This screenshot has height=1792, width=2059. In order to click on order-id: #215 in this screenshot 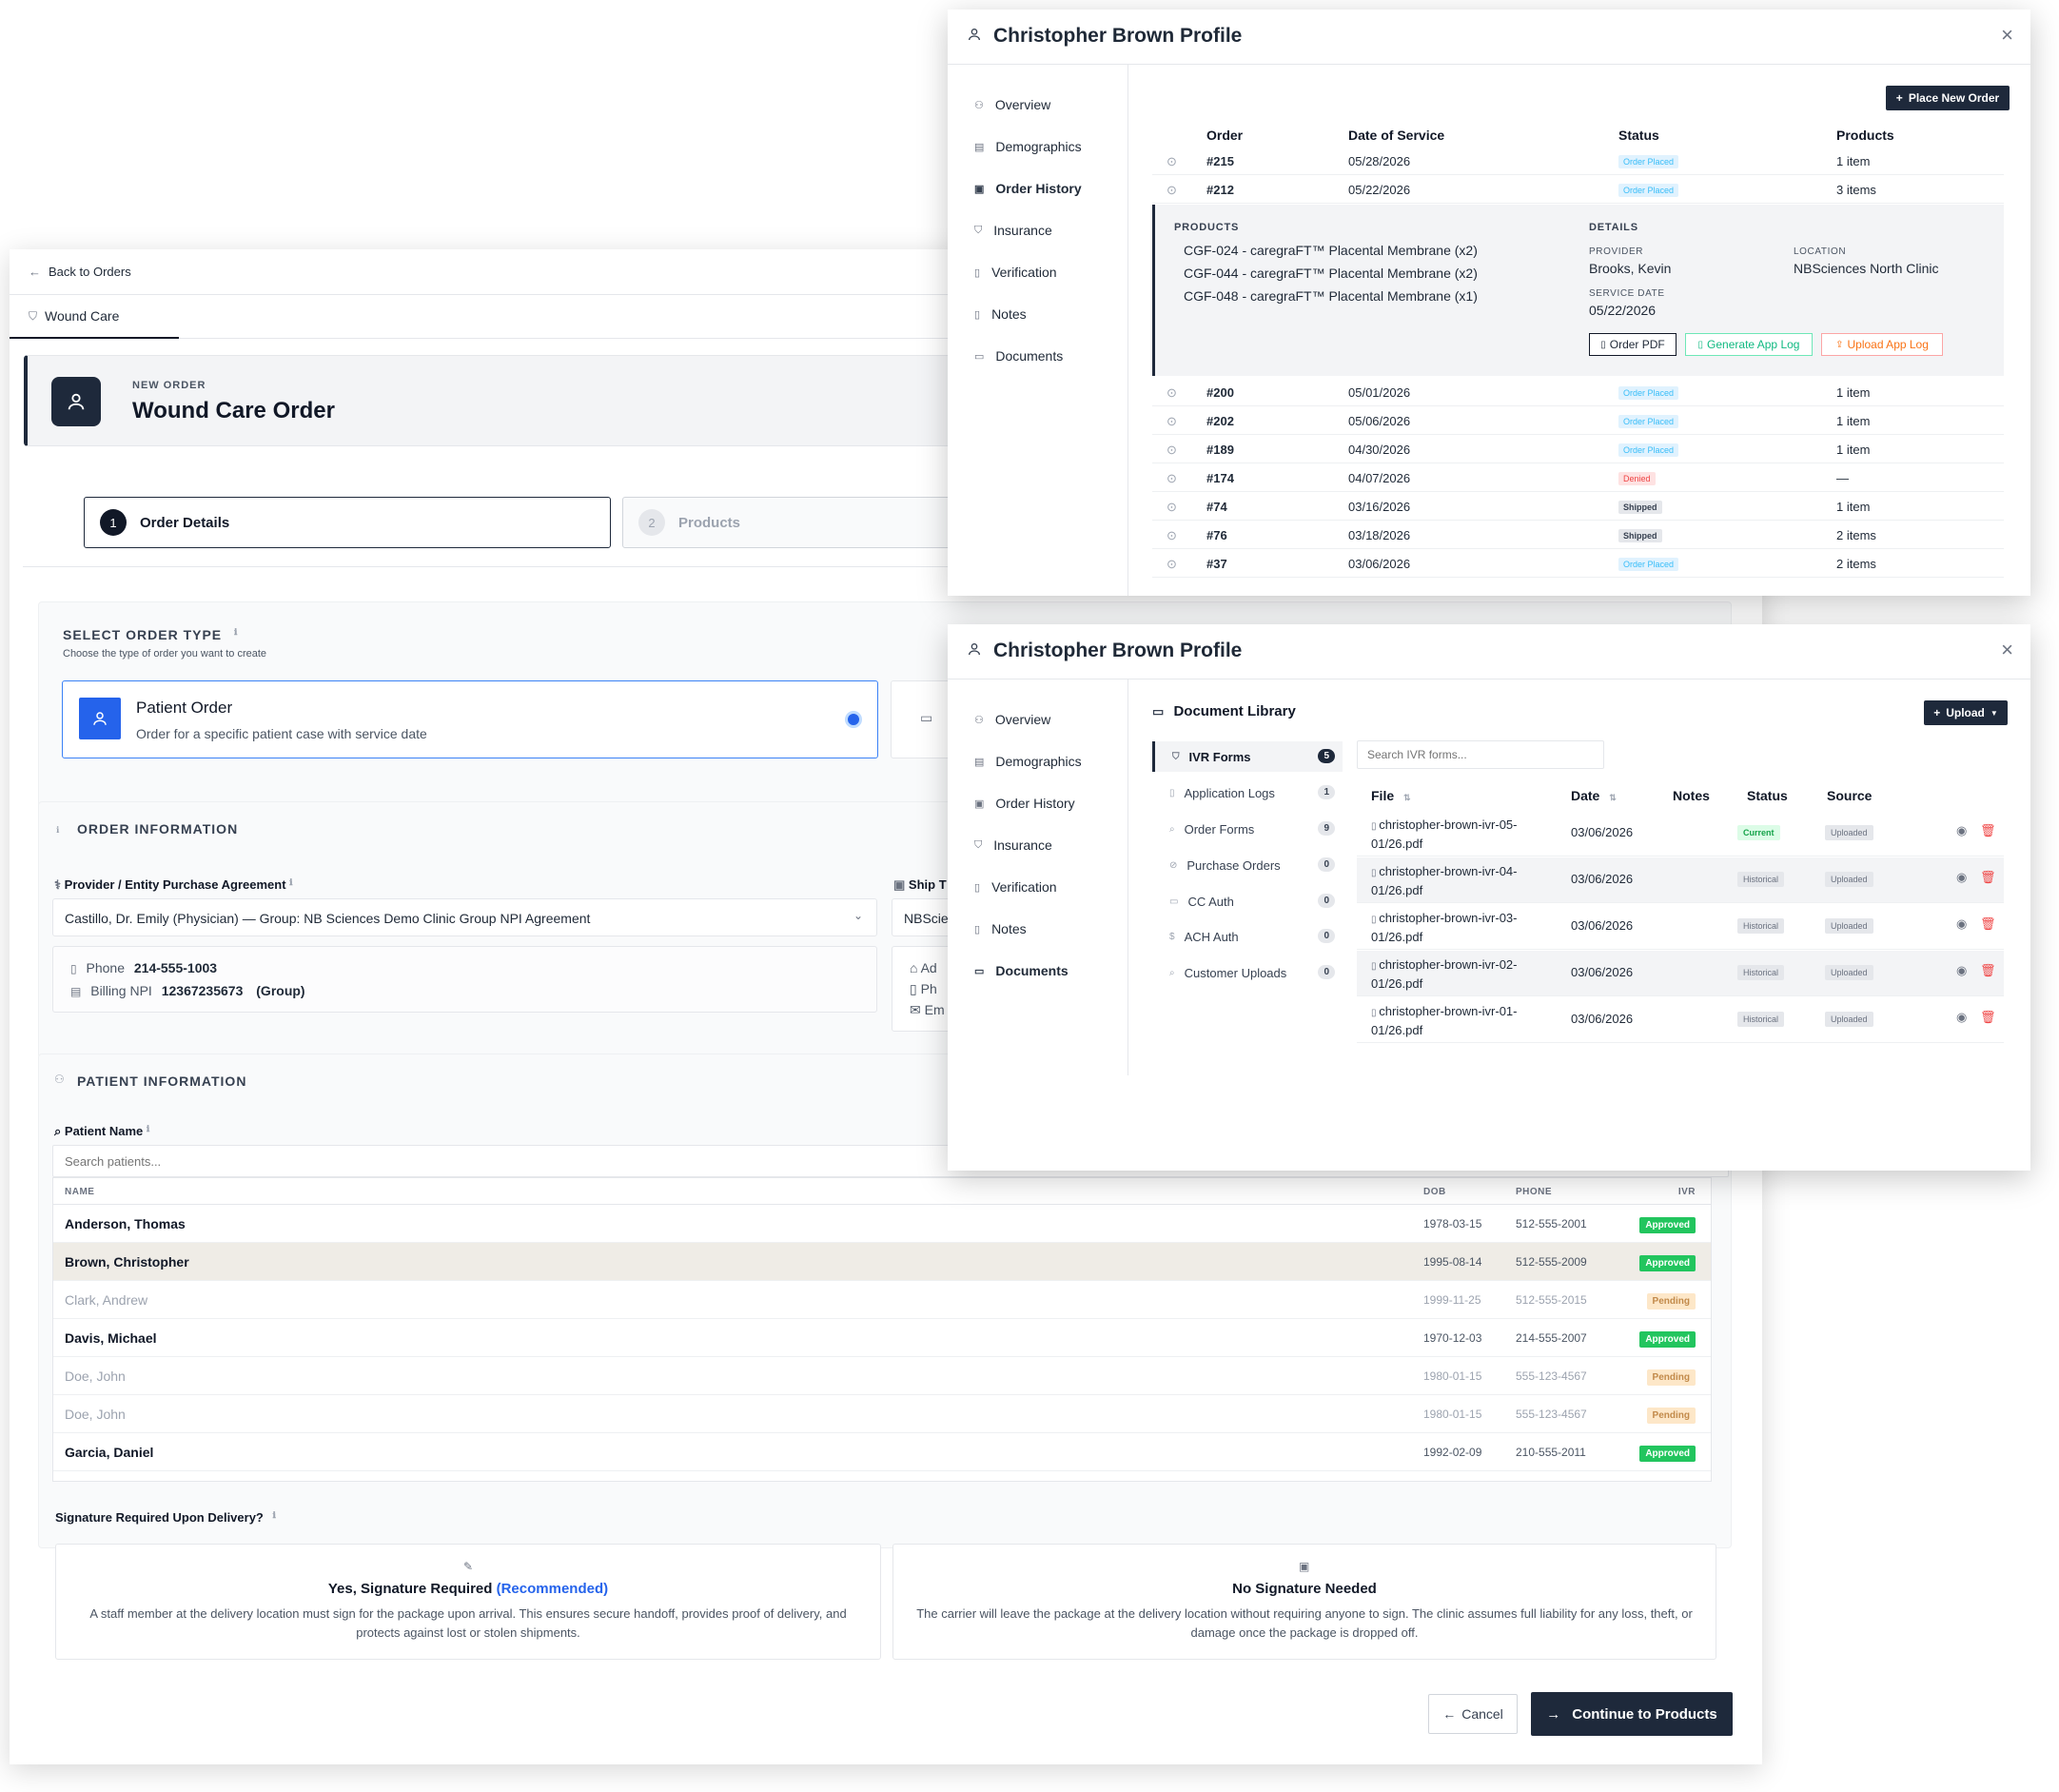, I will do `click(1220, 161)`.